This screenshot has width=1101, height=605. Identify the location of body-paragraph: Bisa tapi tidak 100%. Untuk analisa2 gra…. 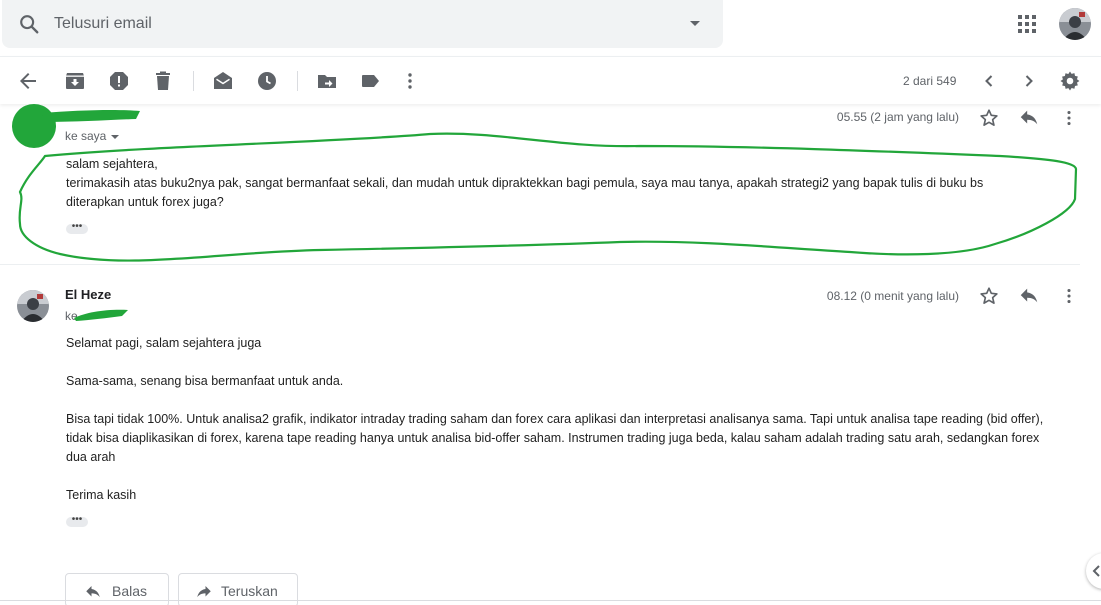
(555, 438).